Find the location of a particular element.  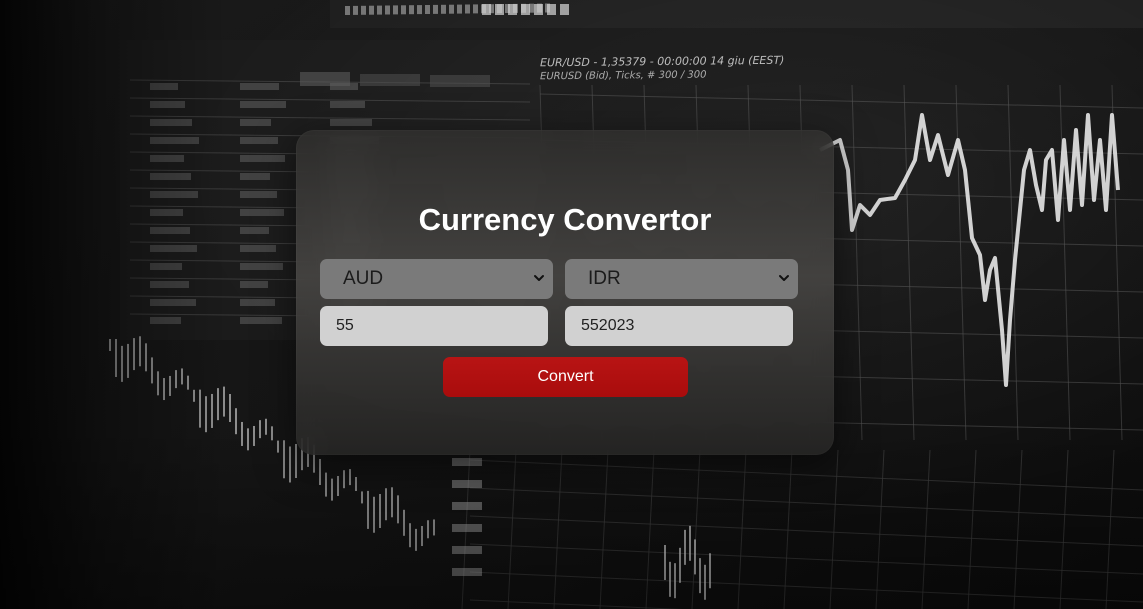

to-currency-value: IDR is located at coordinates (604, 278).